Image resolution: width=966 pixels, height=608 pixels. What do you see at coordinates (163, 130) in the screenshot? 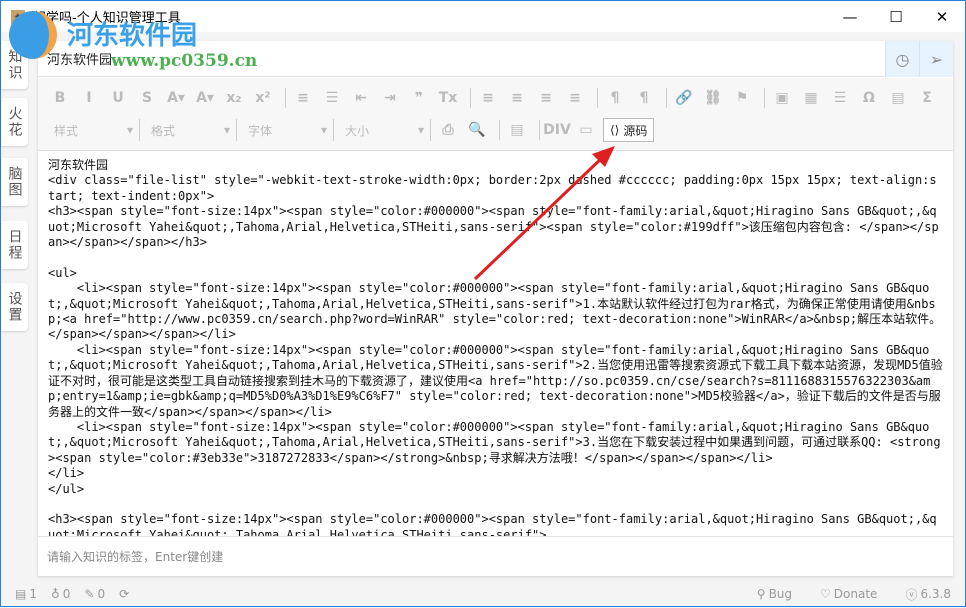
I see `format-select-label: 格式` at bounding box center [163, 130].